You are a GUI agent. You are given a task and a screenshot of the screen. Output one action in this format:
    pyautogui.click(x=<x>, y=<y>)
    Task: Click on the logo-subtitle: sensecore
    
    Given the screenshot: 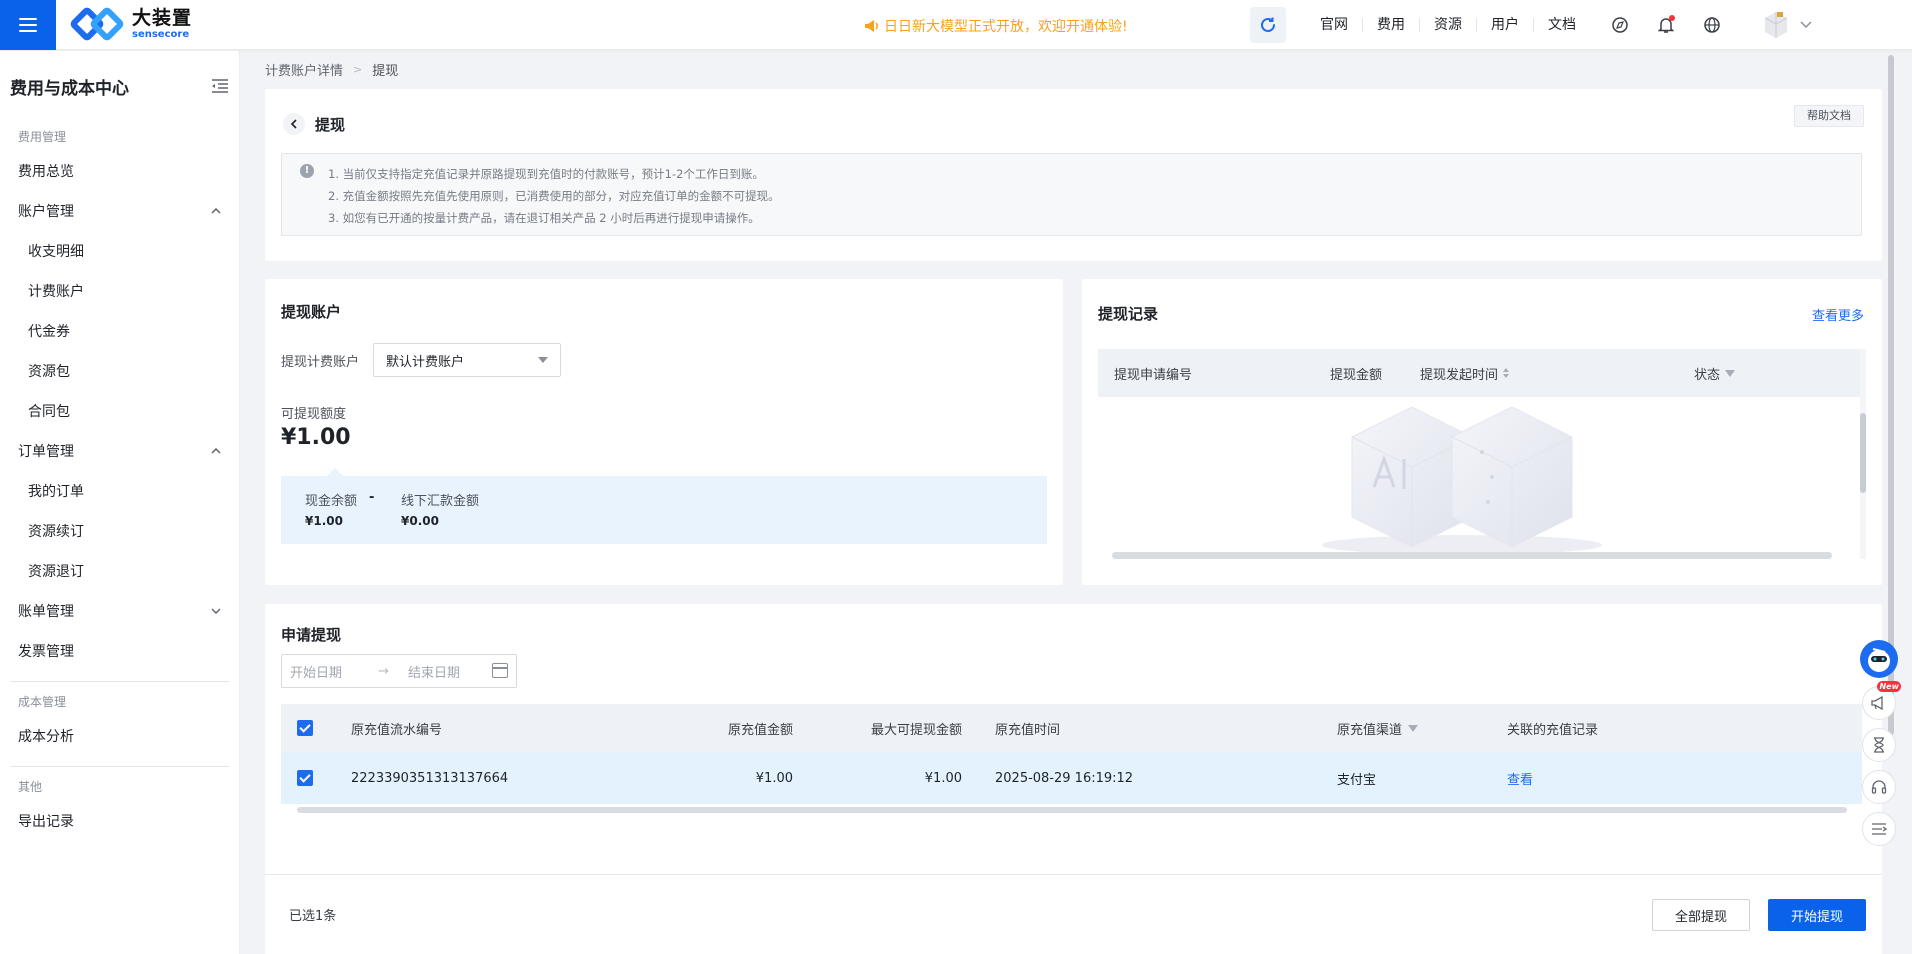 What is the action you would take?
    pyautogui.click(x=161, y=34)
    